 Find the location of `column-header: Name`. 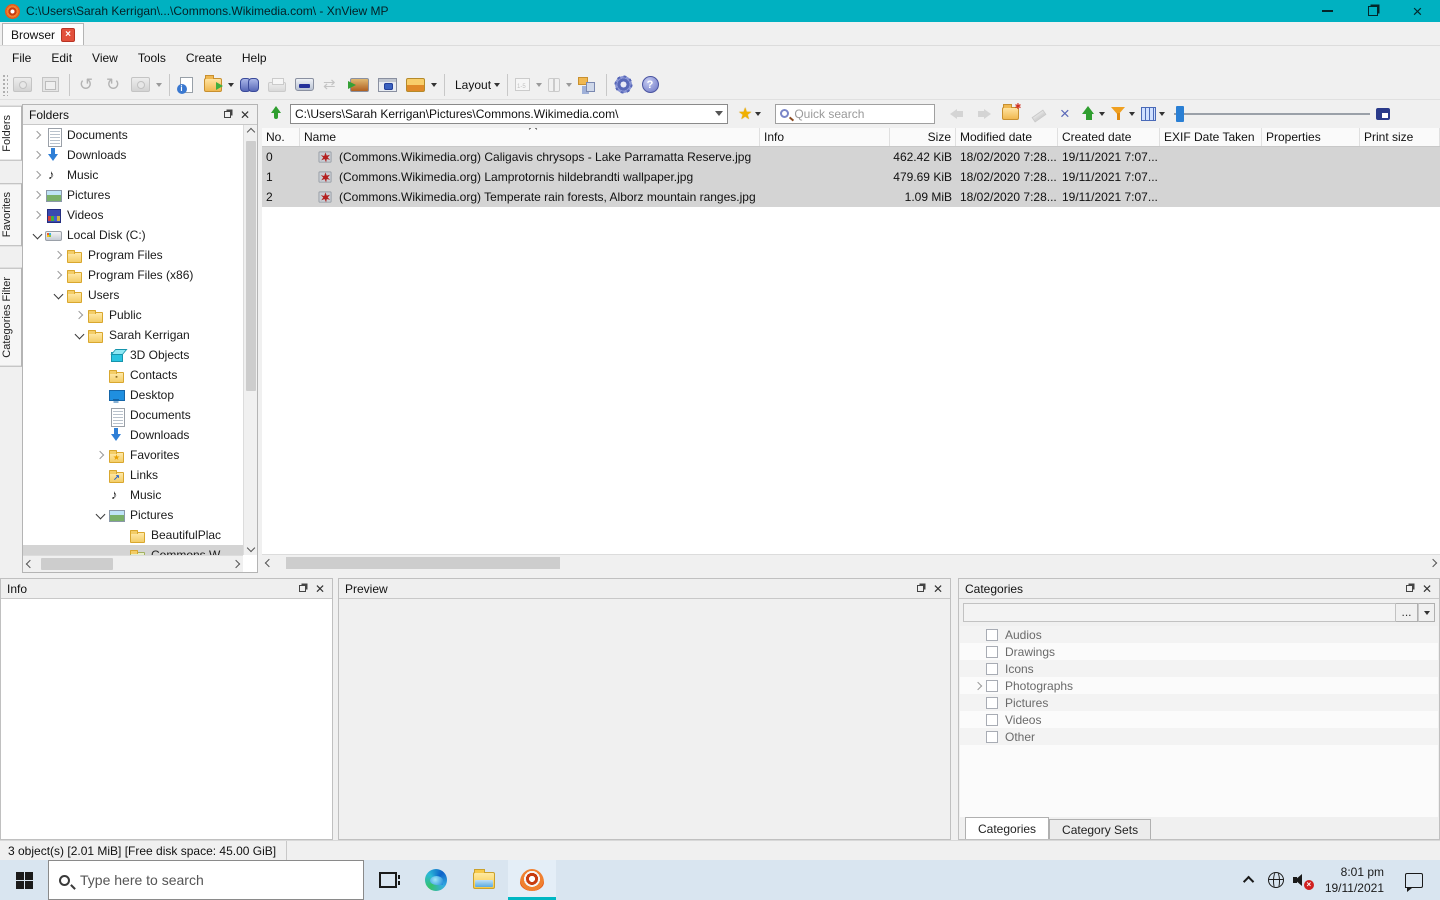

column-header: Name is located at coordinates (530, 137).